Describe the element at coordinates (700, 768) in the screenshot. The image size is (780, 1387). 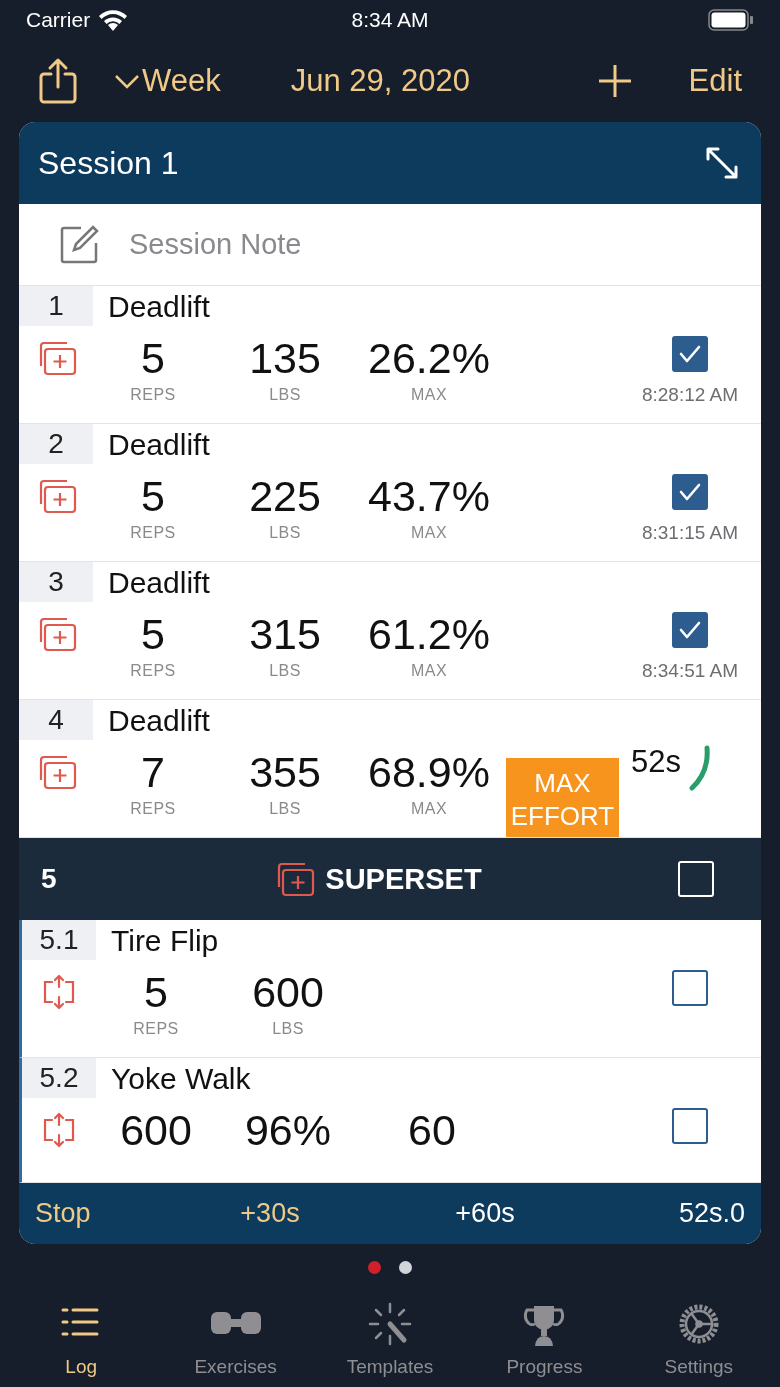
I see `timer-arc-icon` at that location.